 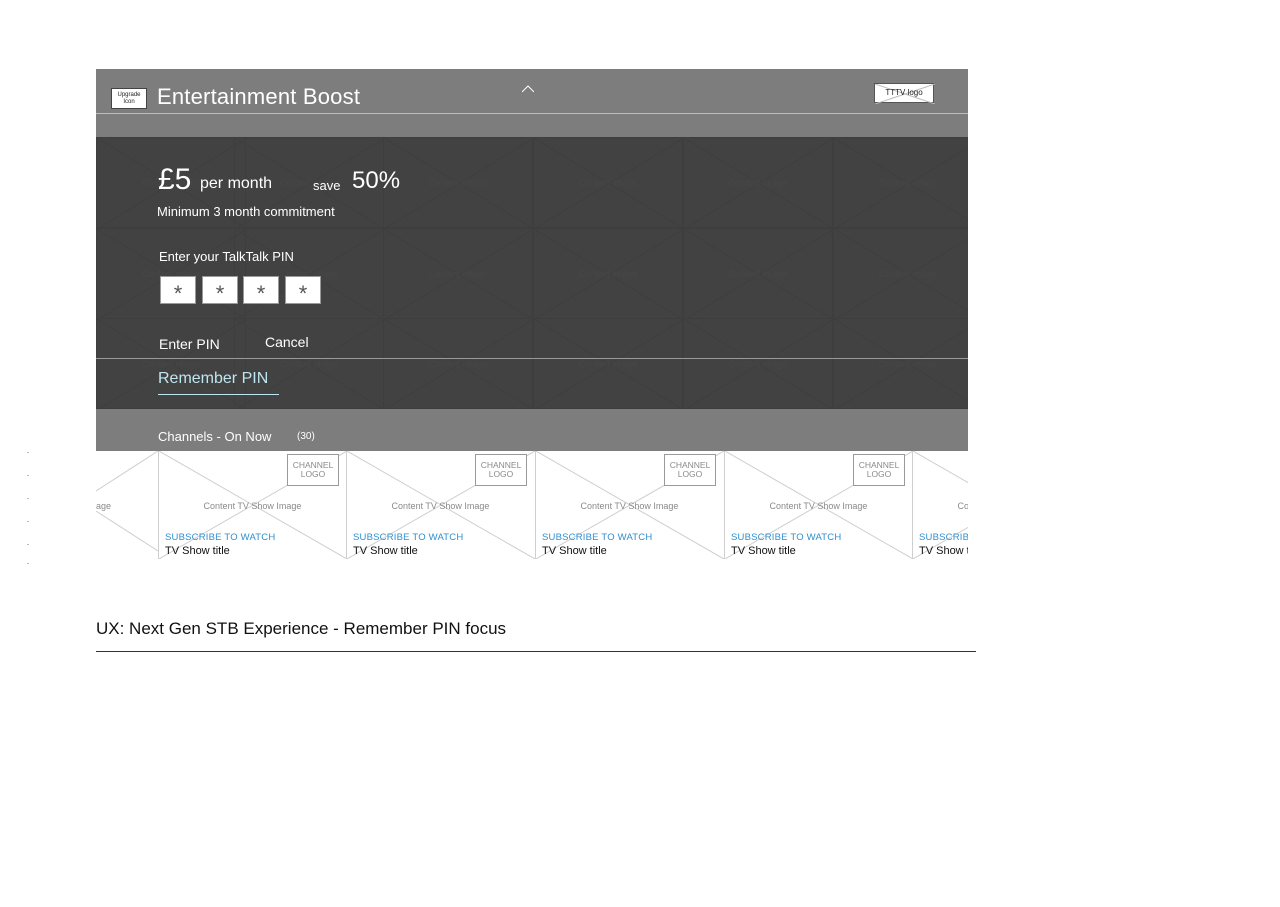 I want to click on tttv-logo-label: TTTV logo, so click(x=904, y=92).